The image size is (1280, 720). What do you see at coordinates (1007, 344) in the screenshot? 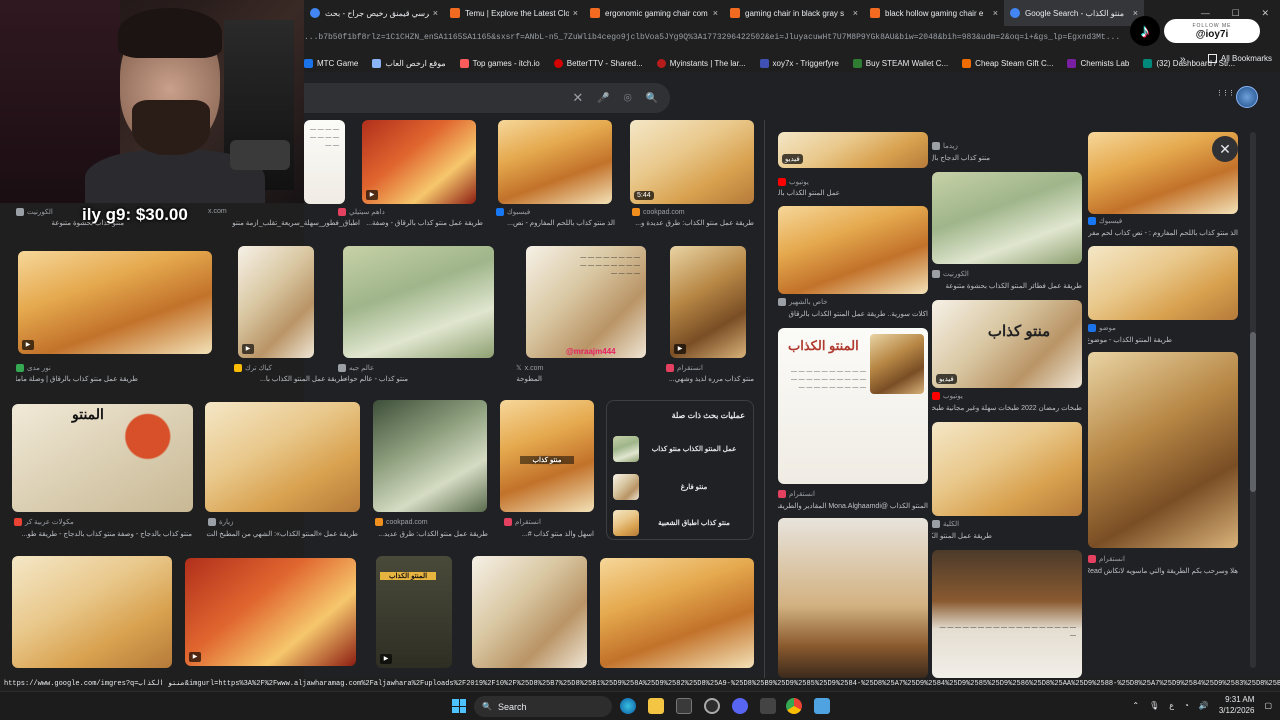
I see `image-result: منتو كذاب فيديو` at bounding box center [1007, 344].